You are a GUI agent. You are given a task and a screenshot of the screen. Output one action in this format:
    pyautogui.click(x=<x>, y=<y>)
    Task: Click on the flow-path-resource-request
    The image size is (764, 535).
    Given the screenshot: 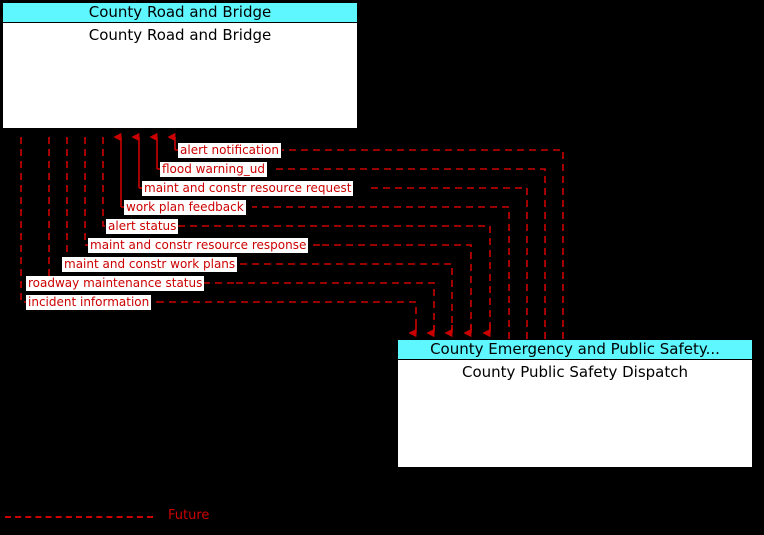 What is the action you would take?
    pyautogui.click(x=448, y=263)
    